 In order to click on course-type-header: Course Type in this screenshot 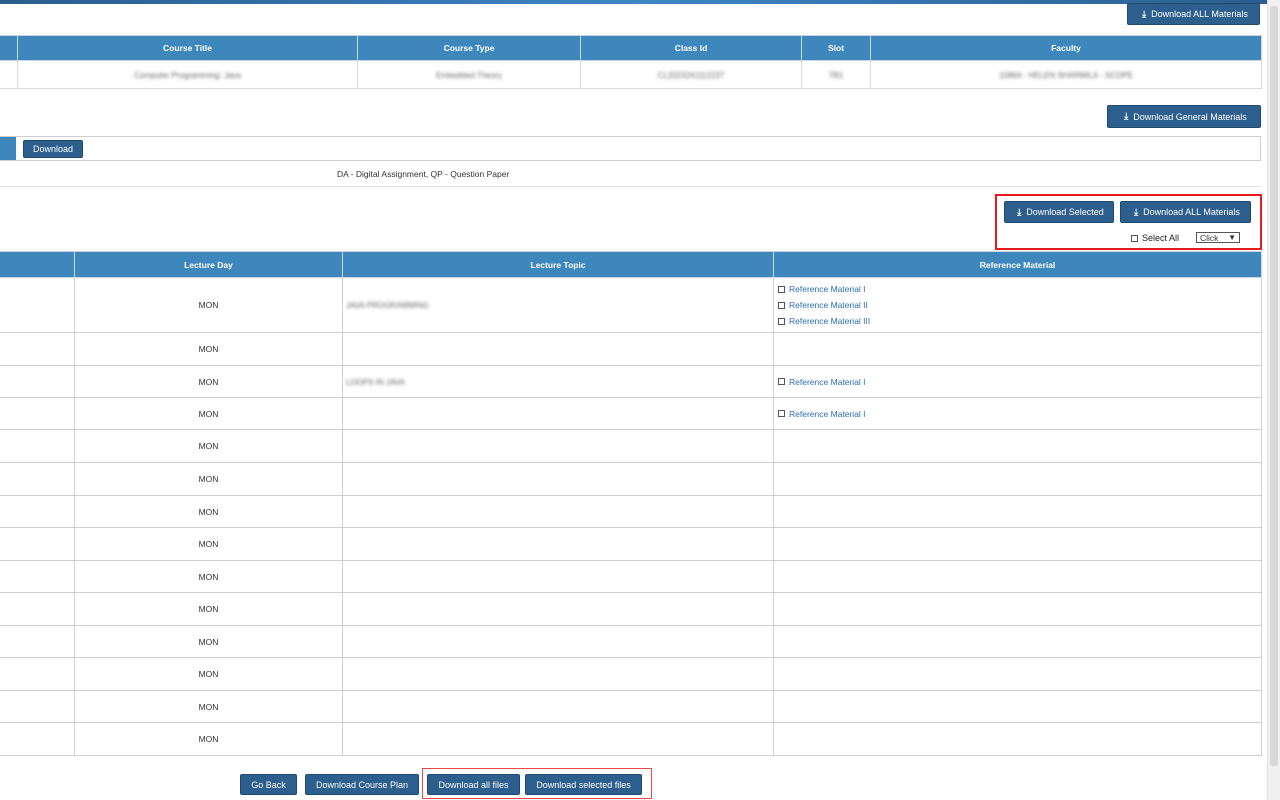, I will do `click(469, 48)`.